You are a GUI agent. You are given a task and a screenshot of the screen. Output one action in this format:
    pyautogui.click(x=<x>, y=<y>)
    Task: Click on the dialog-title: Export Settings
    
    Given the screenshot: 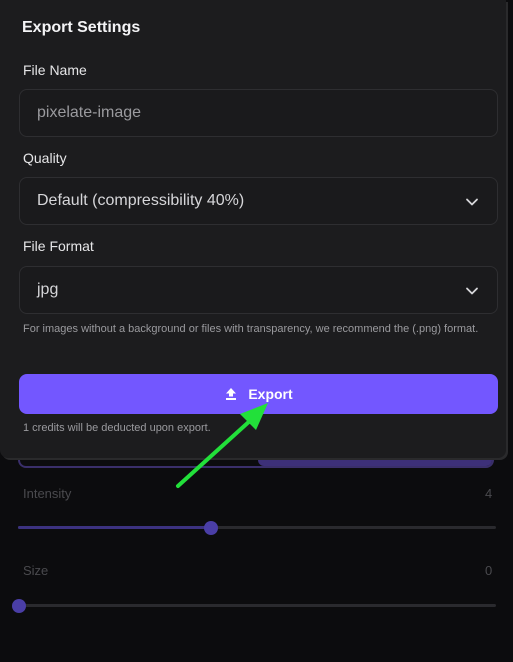 What is the action you would take?
    pyautogui.click(x=81, y=27)
    